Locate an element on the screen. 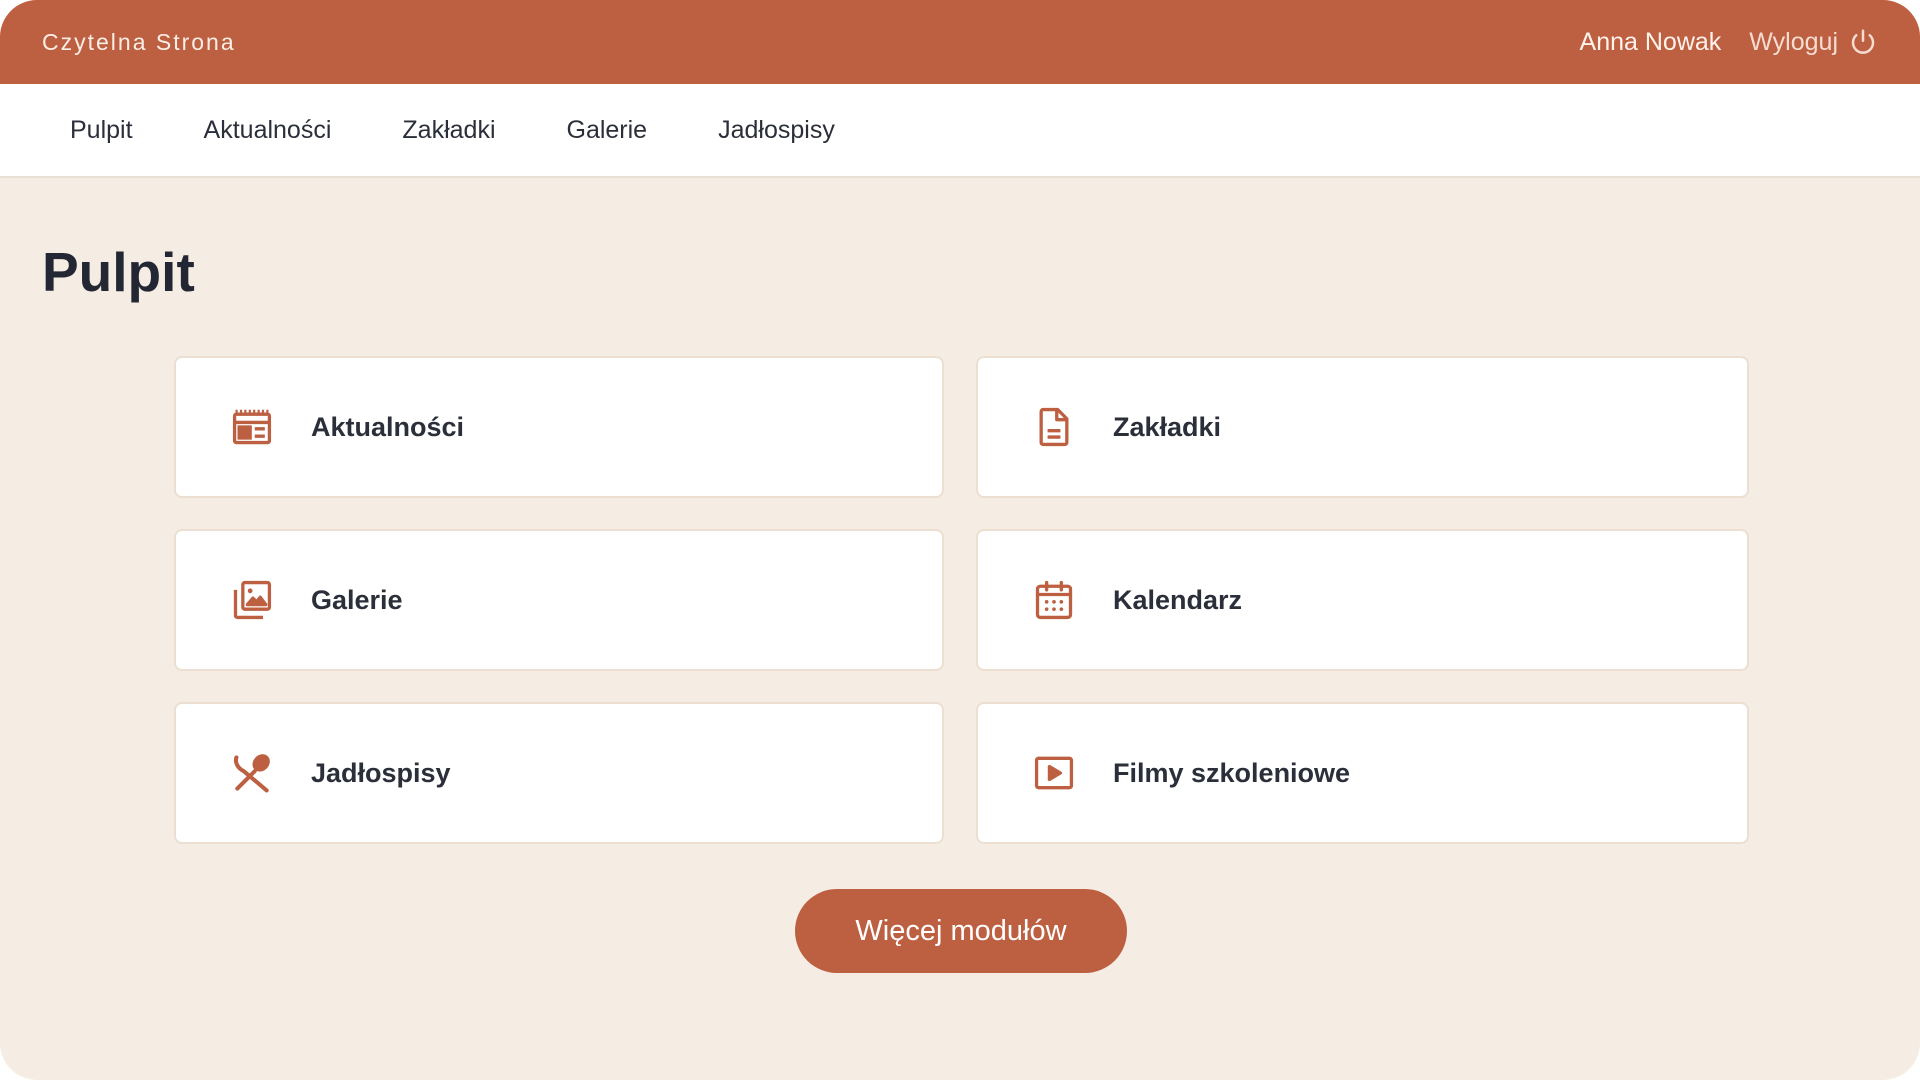 This screenshot has height=1080, width=1920. video-icon is located at coordinates (1054, 773).